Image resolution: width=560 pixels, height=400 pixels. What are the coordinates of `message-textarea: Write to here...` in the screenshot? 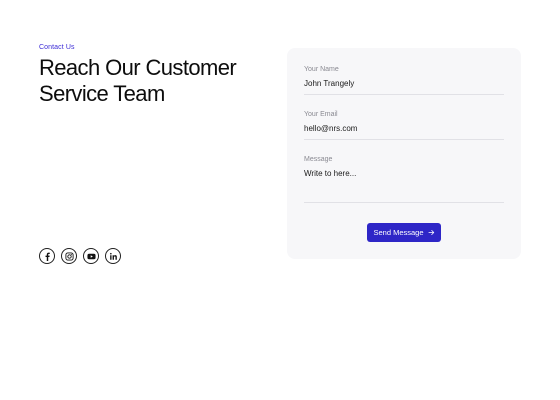 It's located at (404, 186).